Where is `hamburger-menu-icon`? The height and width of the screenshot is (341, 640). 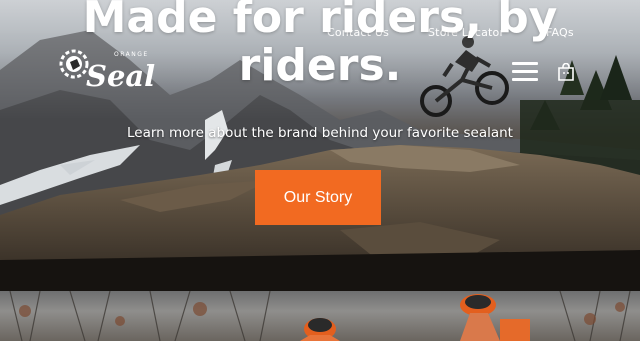 hamburger-menu-icon is located at coordinates (525, 72).